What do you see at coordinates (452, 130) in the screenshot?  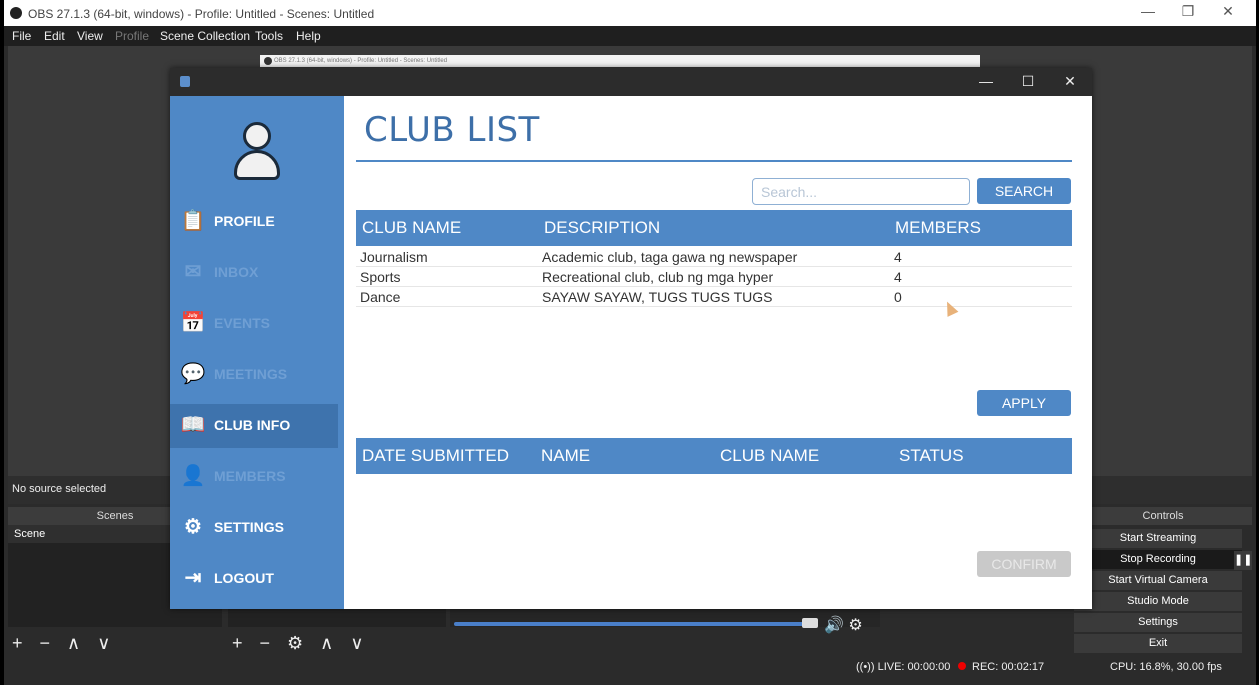 I see `page-title: CLUB LIST` at bounding box center [452, 130].